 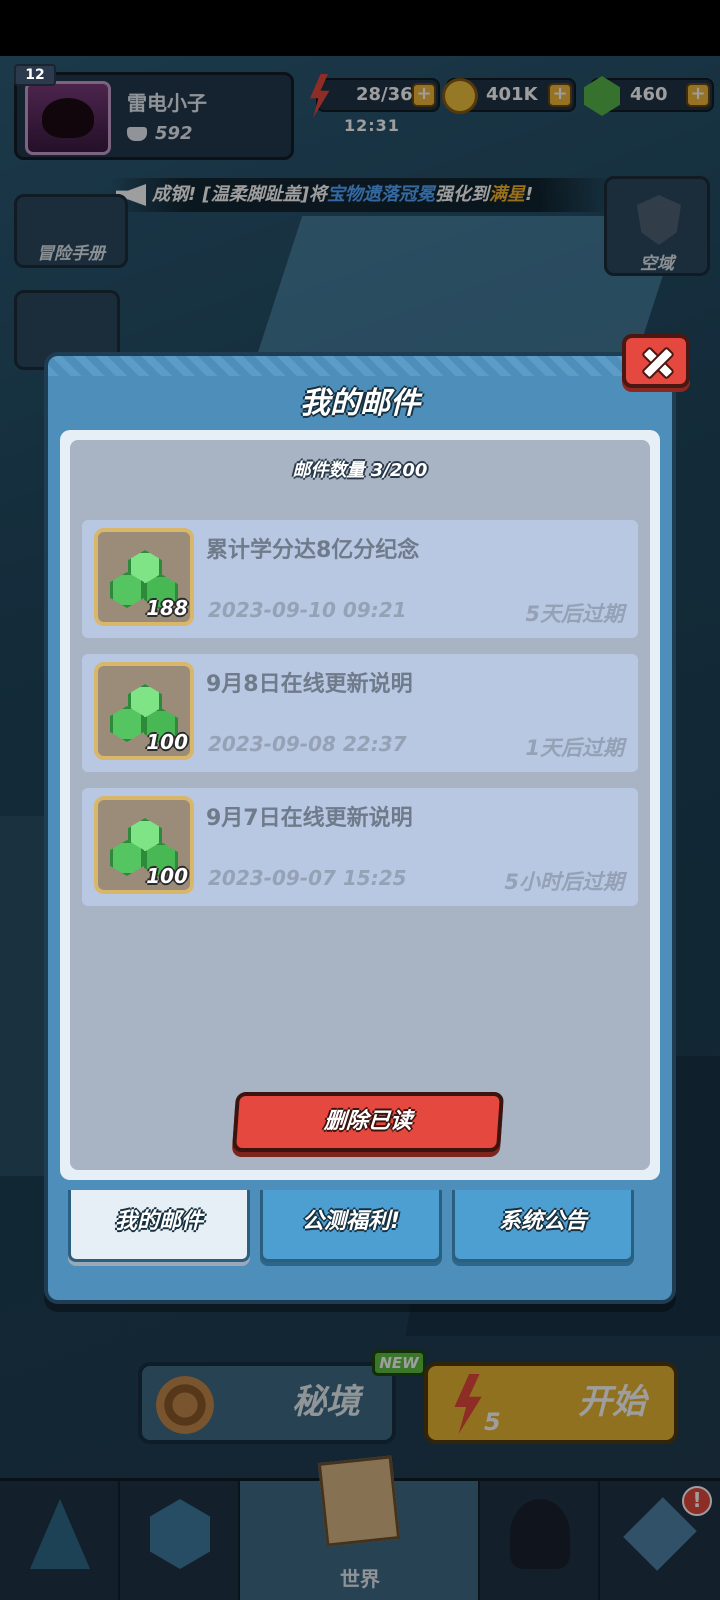 I want to click on mail-date: 2023-09-10 09:21, so click(x=307, y=610).